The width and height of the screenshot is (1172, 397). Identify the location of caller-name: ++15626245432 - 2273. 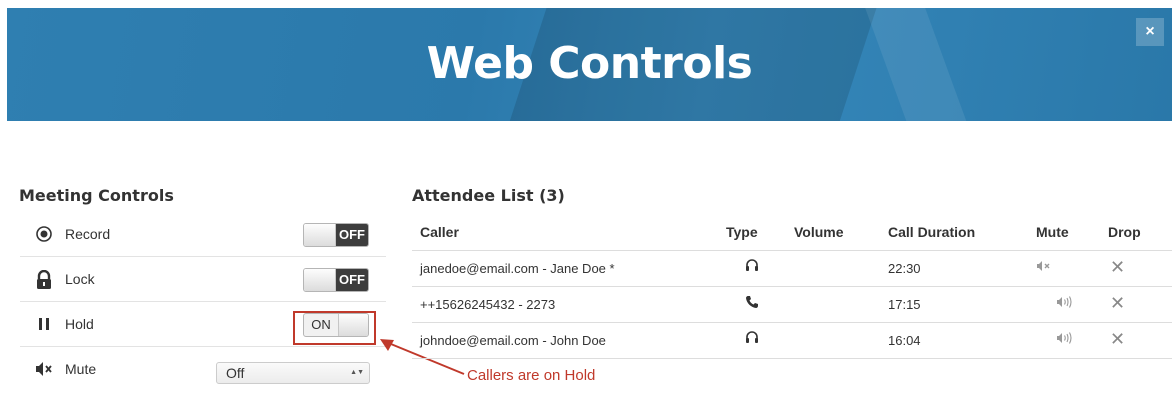
(488, 304).